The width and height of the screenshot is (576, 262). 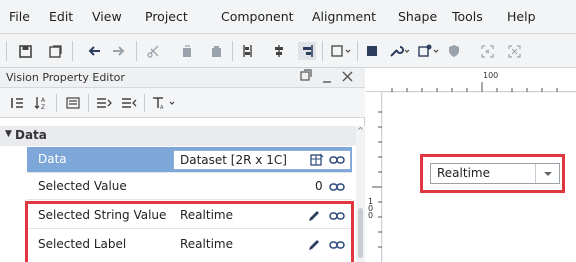 I want to click on toolbar, so click(x=288, y=51).